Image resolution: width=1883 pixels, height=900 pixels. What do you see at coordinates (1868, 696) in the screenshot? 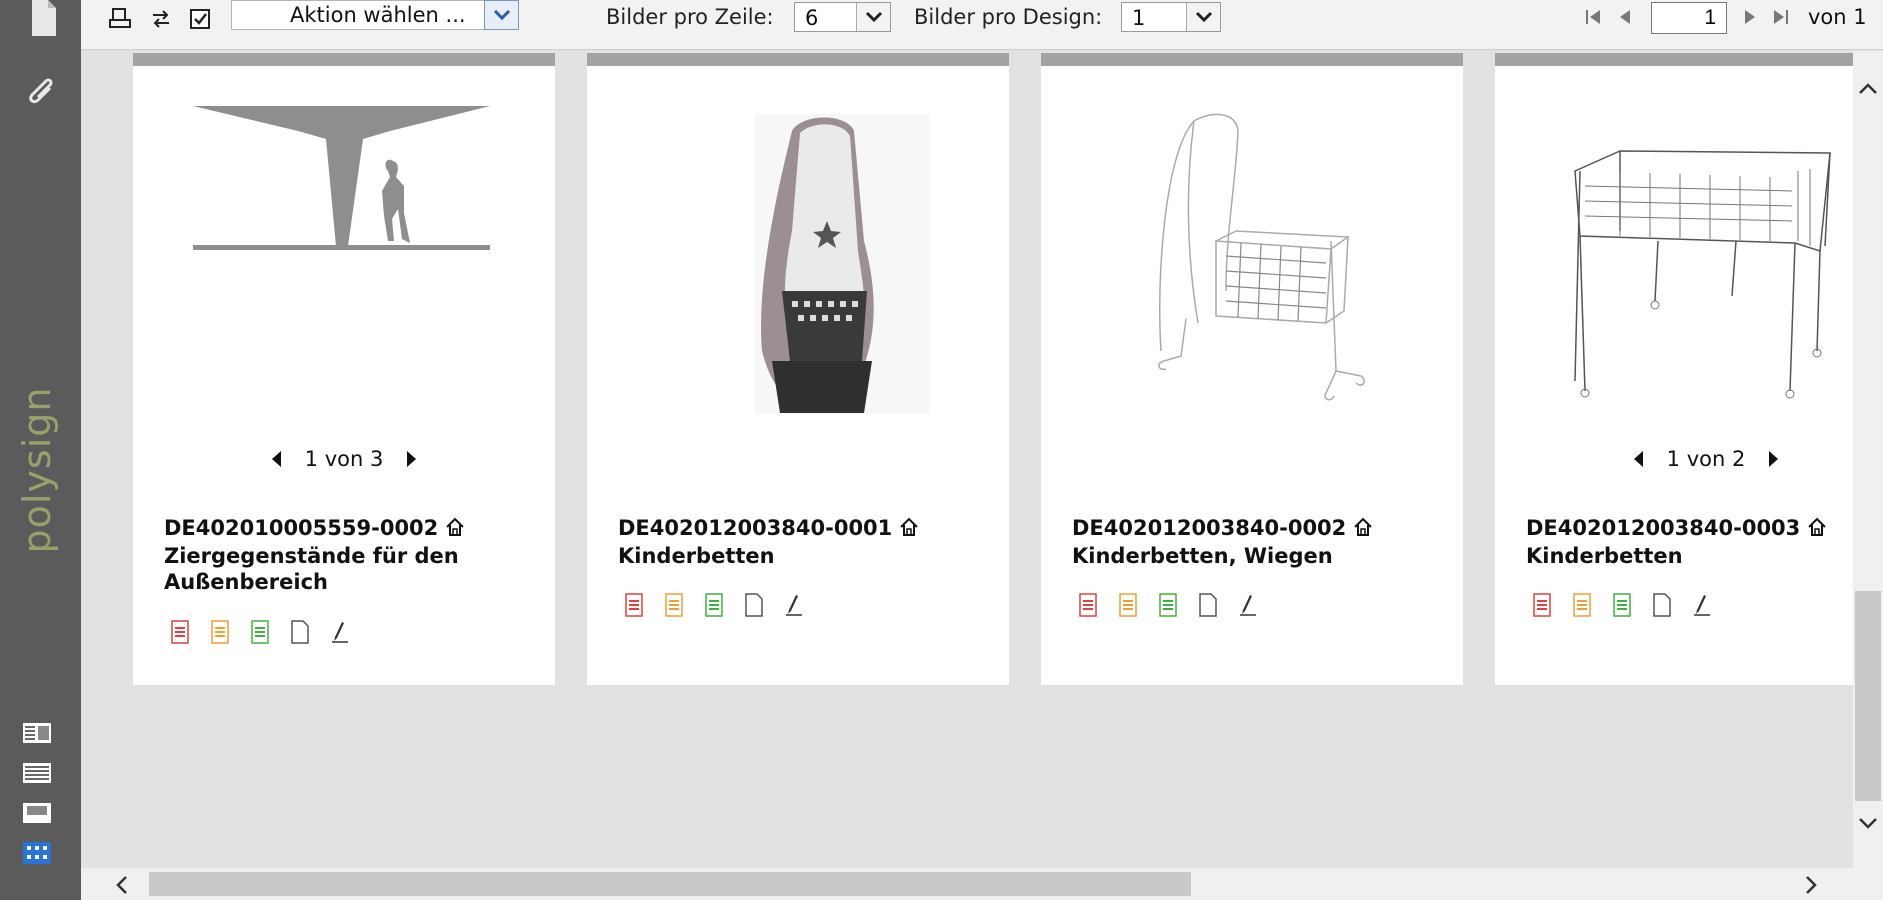
I see `vertical-scroll-thumb` at bounding box center [1868, 696].